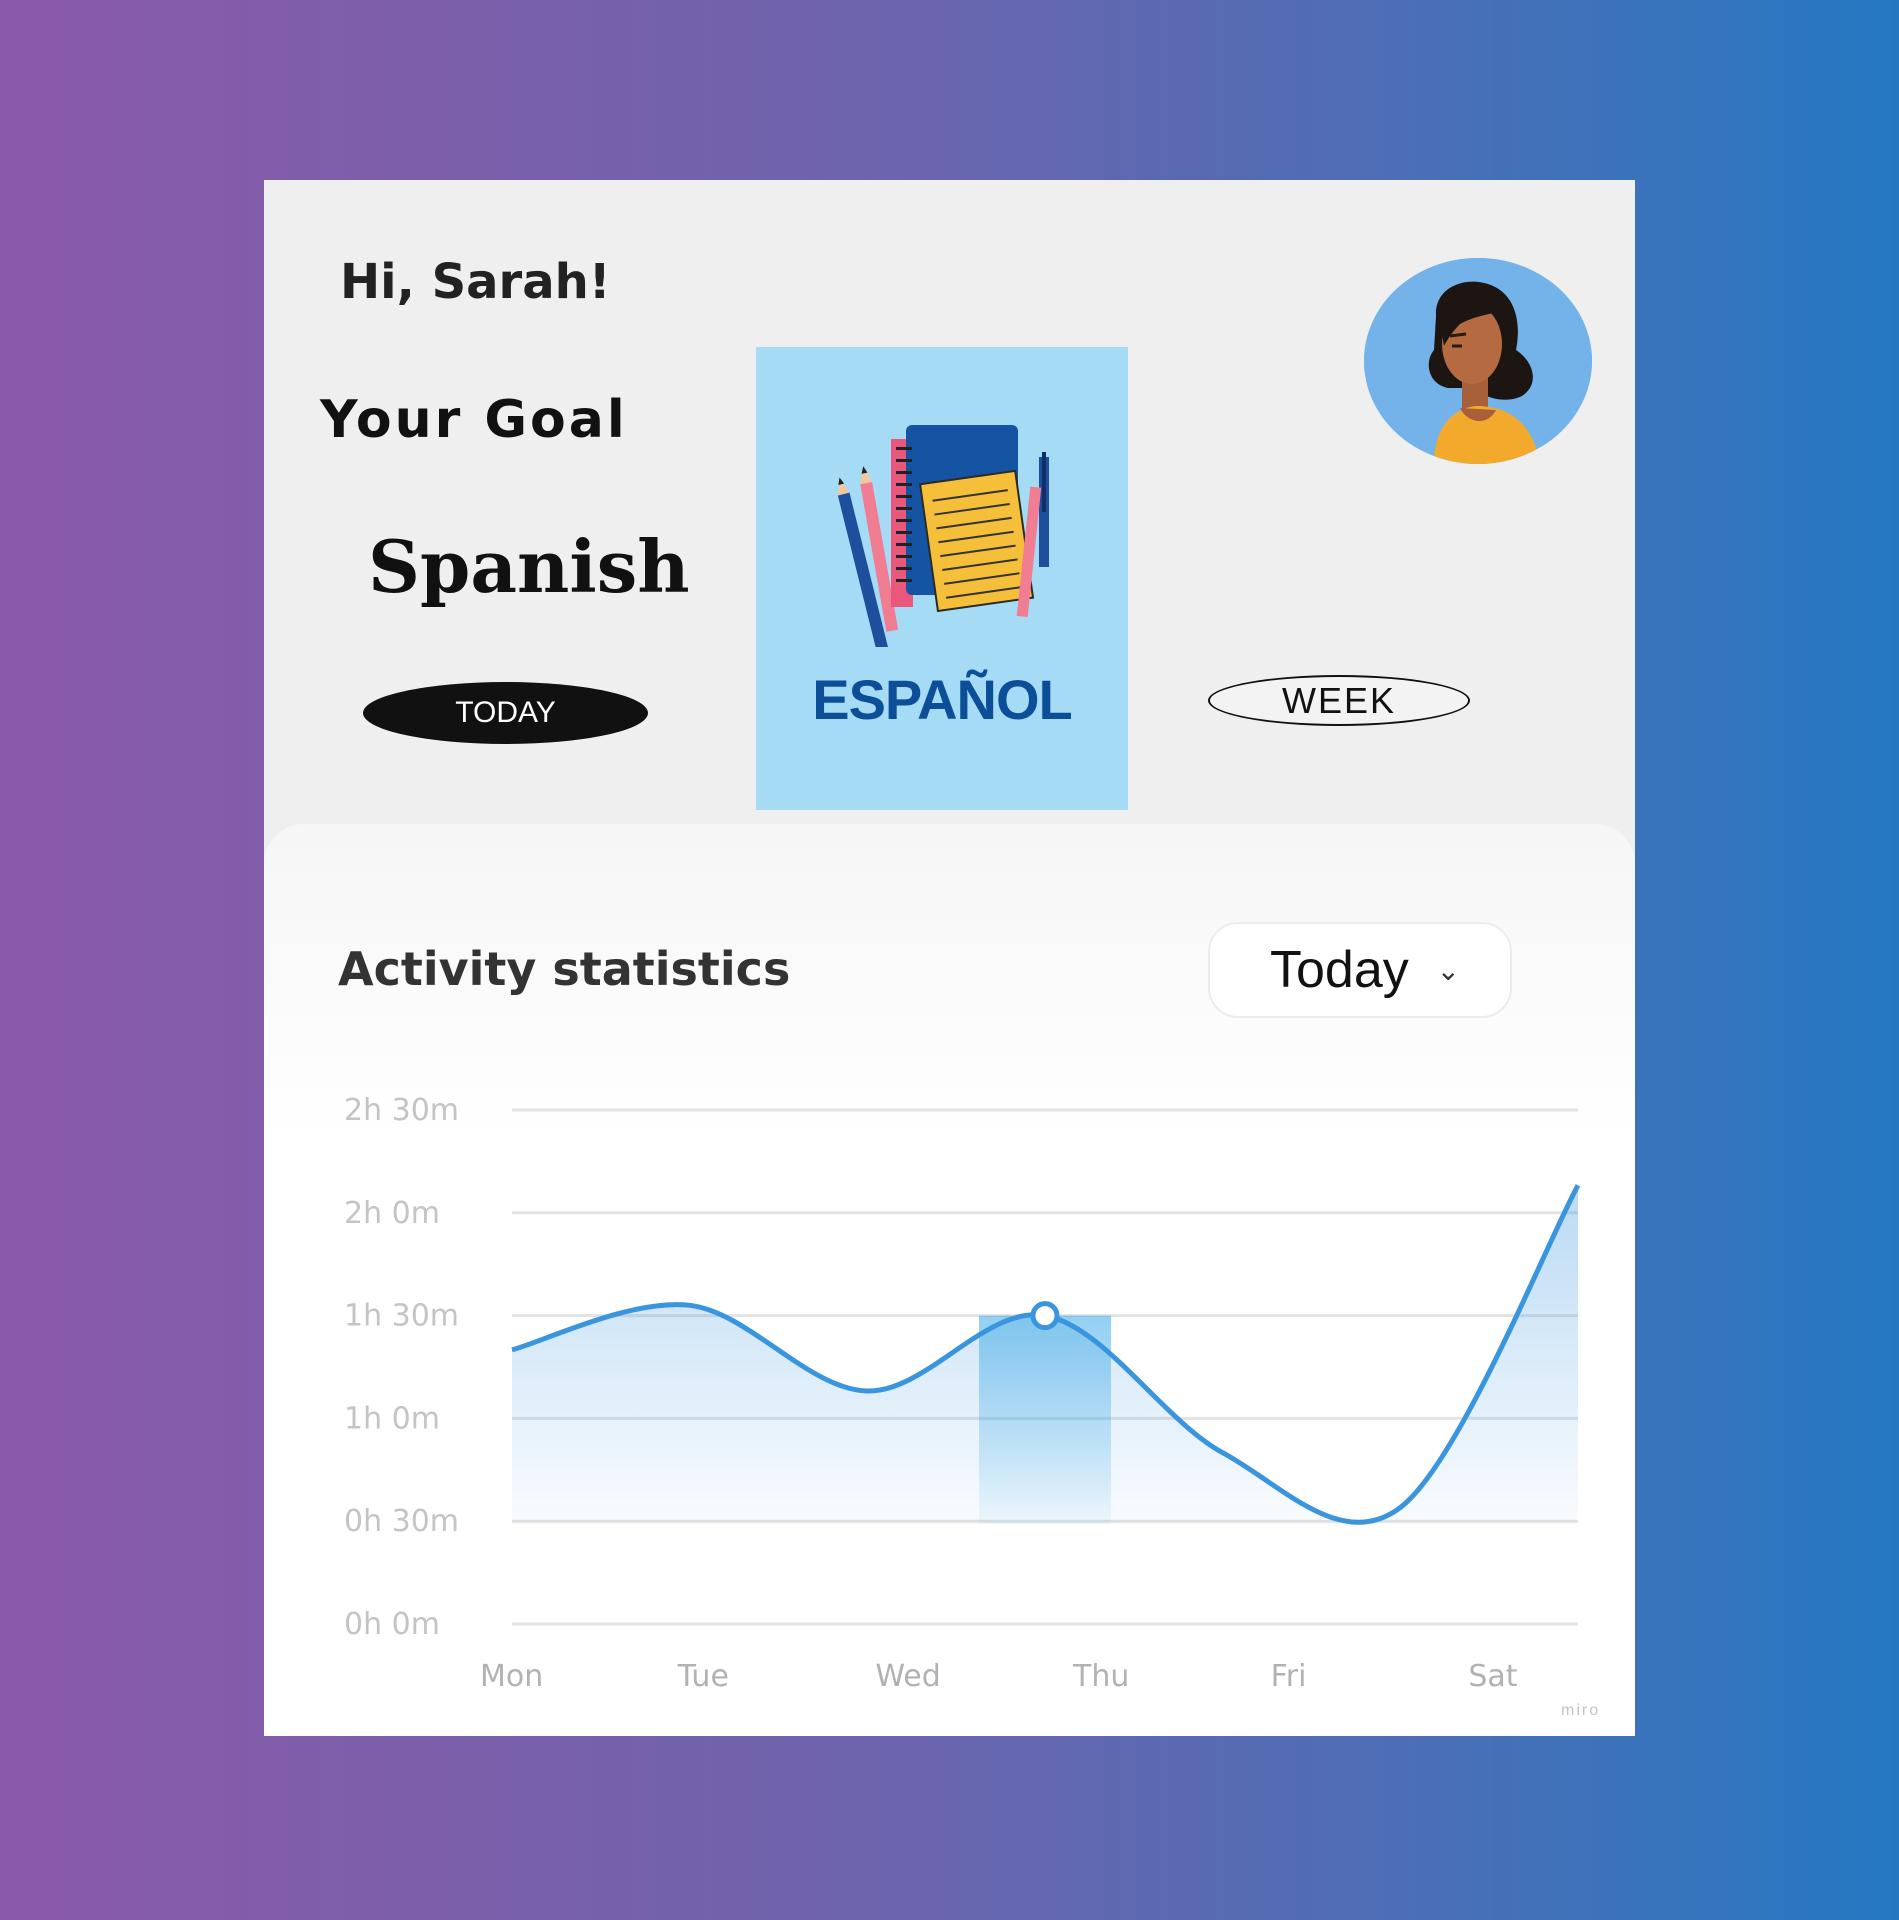 The width and height of the screenshot is (1899, 1920). What do you see at coordinates (1339, 700) in the screenshot?
I see `week-filter-button: WEEK` at bounding box center [1339, 700].